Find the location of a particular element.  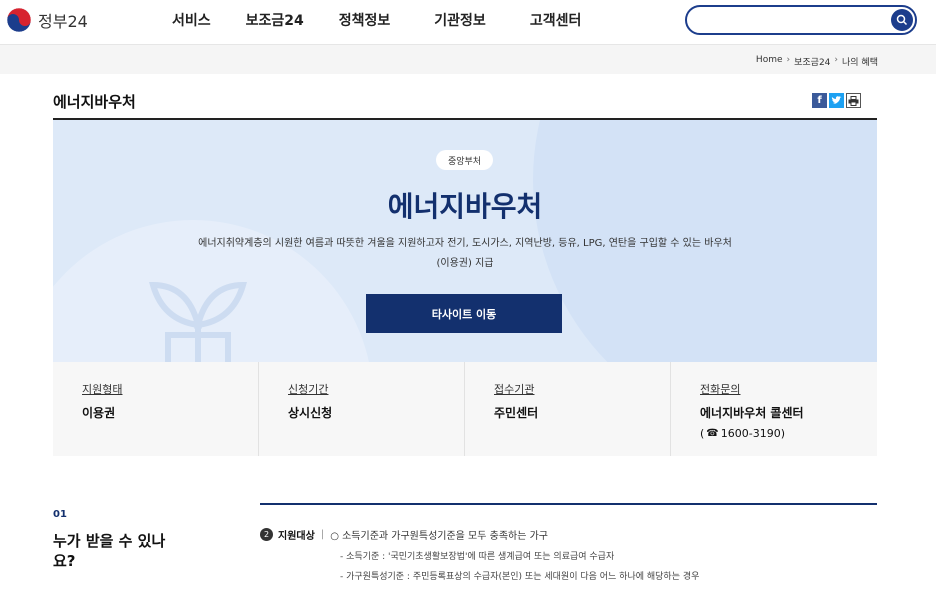

info-value: 에너지바우처 콜센터 is located at coordinates (752, 413).